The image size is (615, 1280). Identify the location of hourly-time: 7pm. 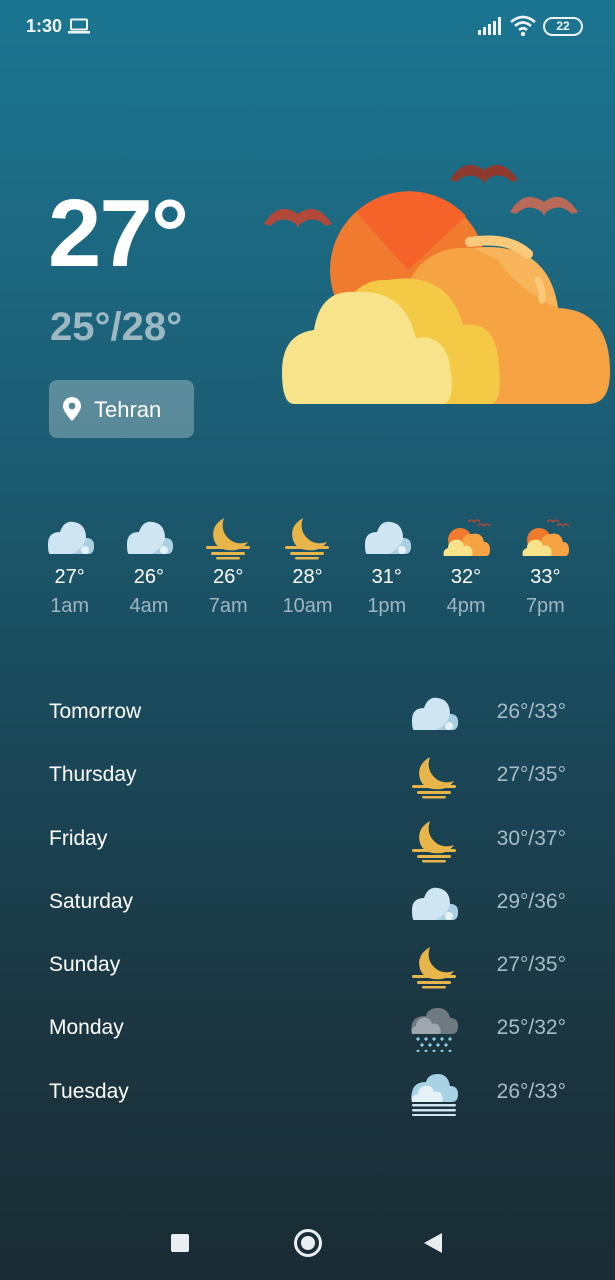
(545, 606).